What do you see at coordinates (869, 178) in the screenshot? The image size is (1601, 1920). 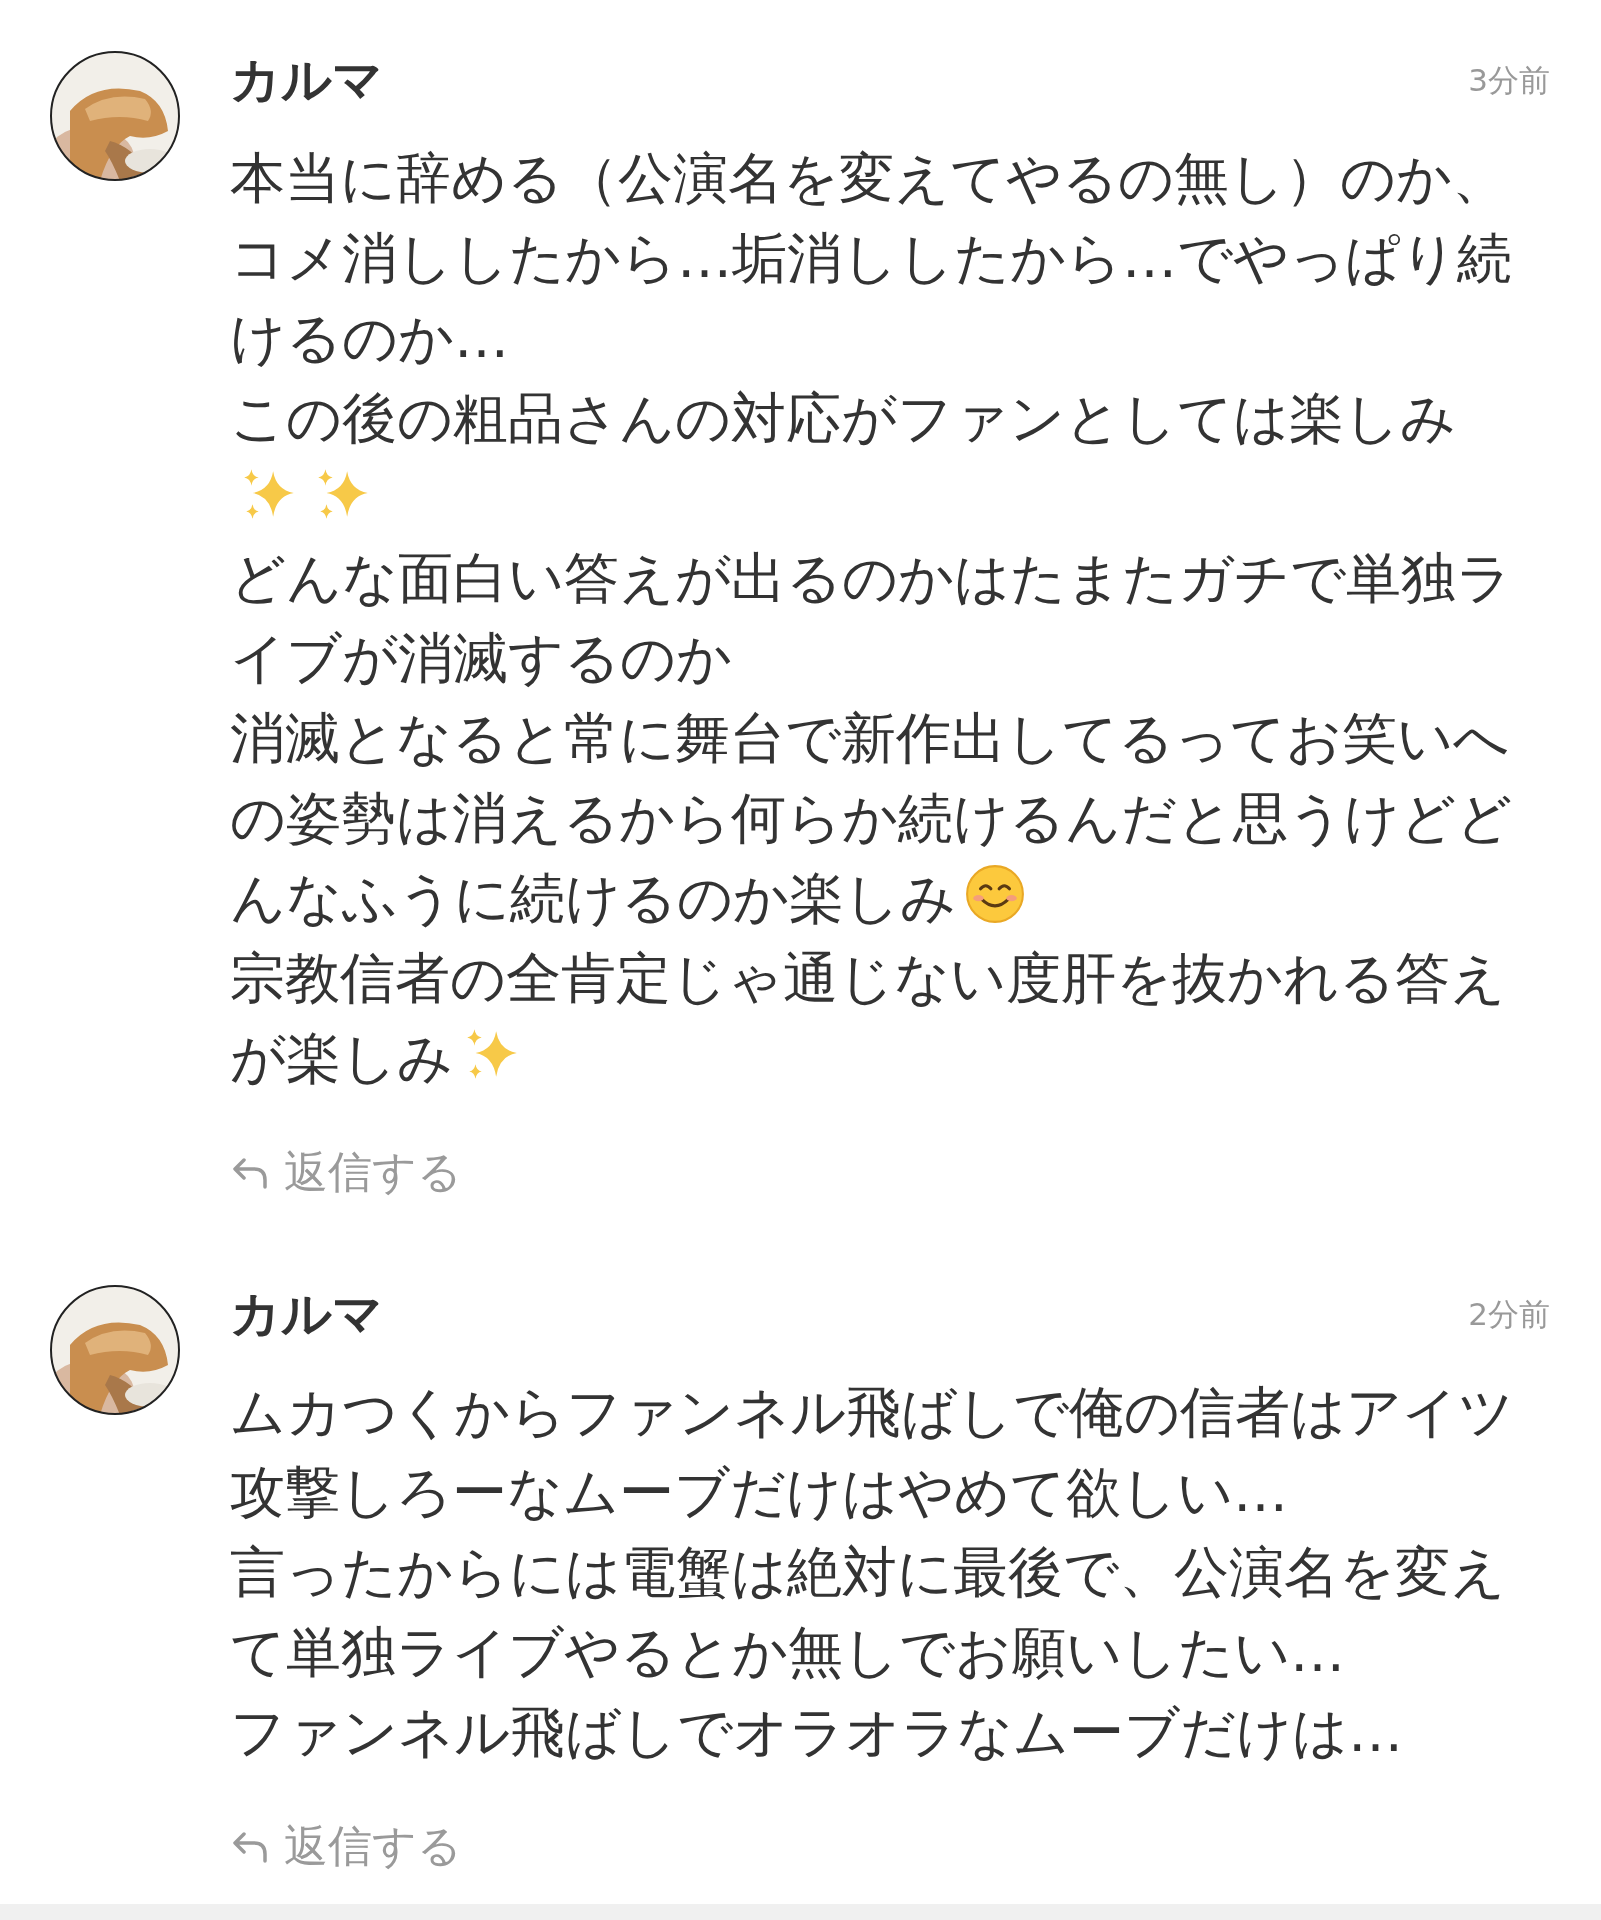 I see `comment-text: 本当に辞める（公演名を変えてやるの無し）のか、` at bounding box center [869, 178].